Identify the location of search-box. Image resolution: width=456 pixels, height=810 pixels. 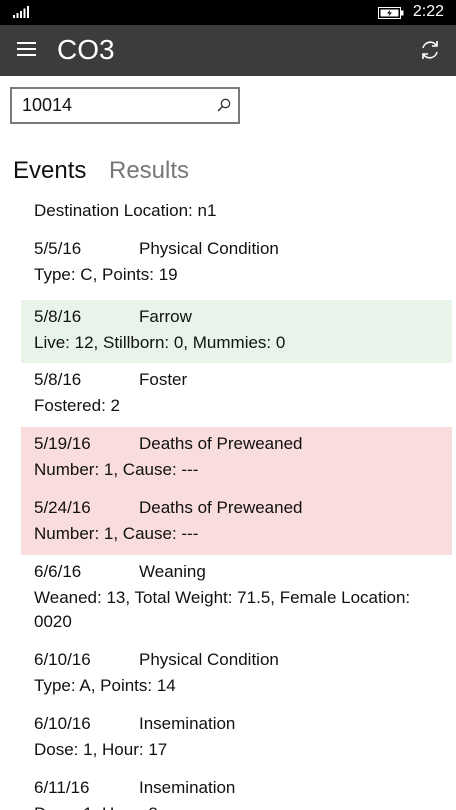
(125, 105).